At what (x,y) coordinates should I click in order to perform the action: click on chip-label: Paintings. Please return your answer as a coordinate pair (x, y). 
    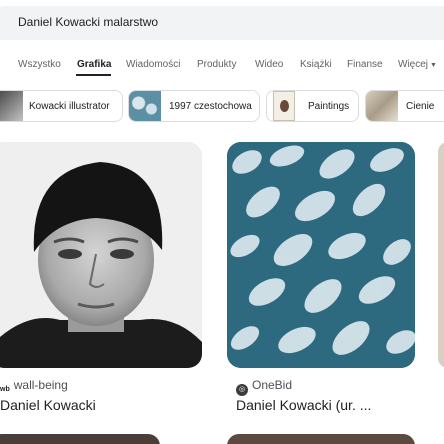
    Looking at the image, I should click on (329, 106).